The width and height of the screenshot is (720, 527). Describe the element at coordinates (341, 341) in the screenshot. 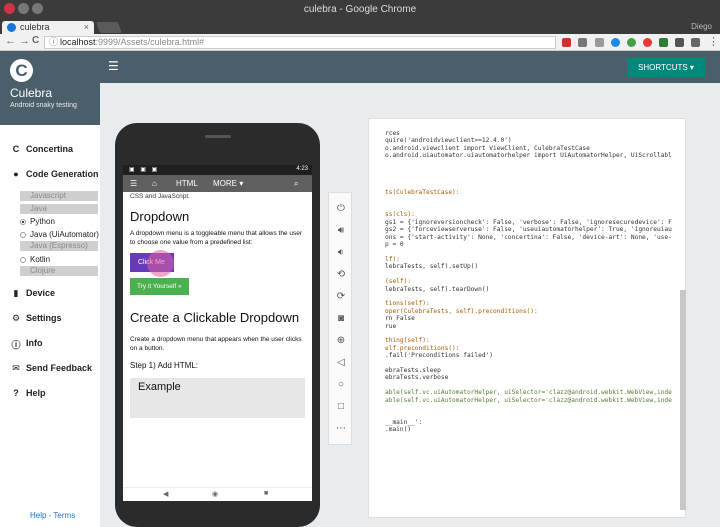

I see `zoom-icon: ⊕` at that location.